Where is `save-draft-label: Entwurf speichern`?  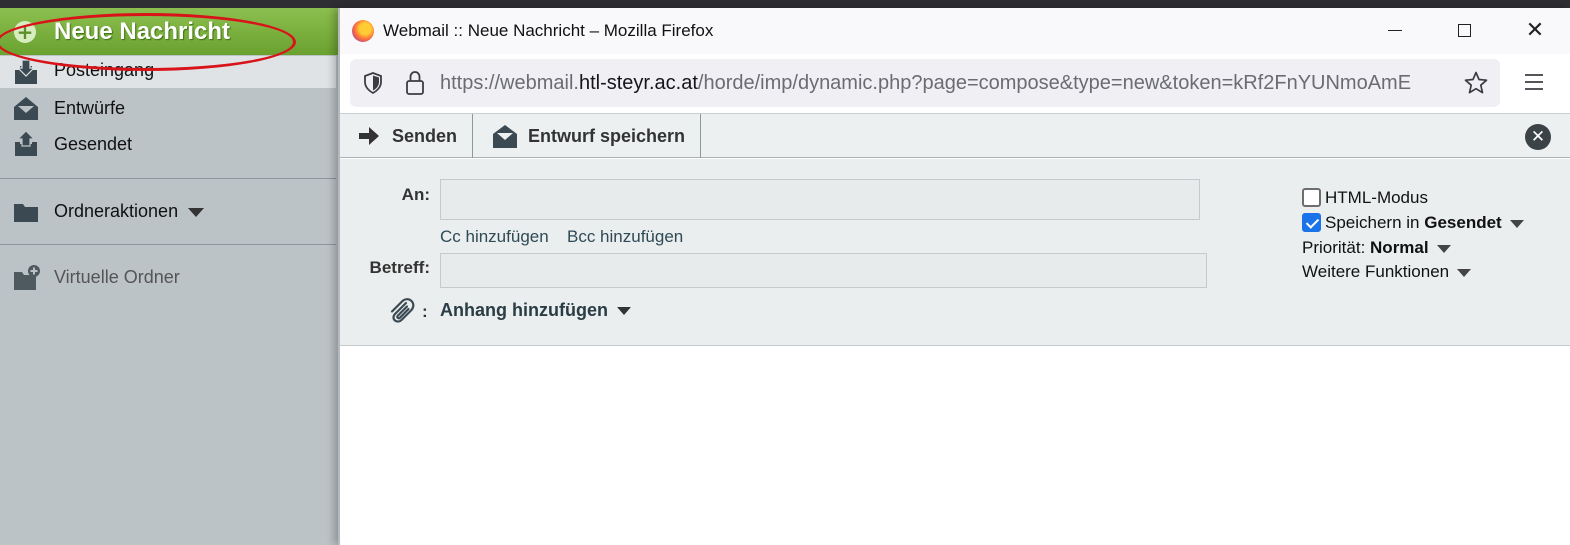
save-draft-label: Entwurf speichern is located at coordinates (607, 136).